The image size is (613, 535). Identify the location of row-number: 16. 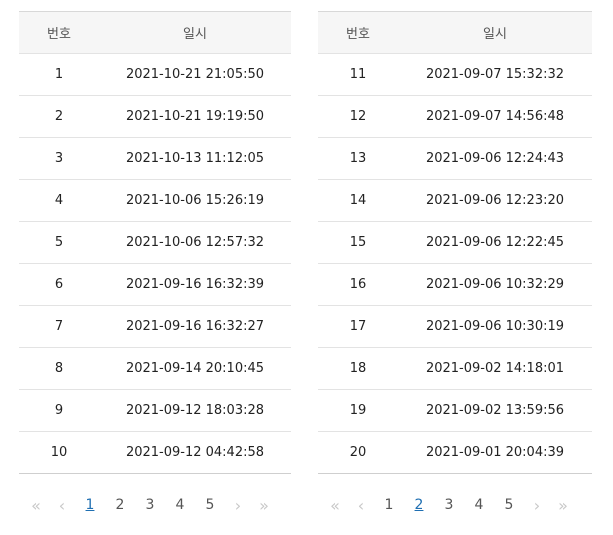
(358, 284).